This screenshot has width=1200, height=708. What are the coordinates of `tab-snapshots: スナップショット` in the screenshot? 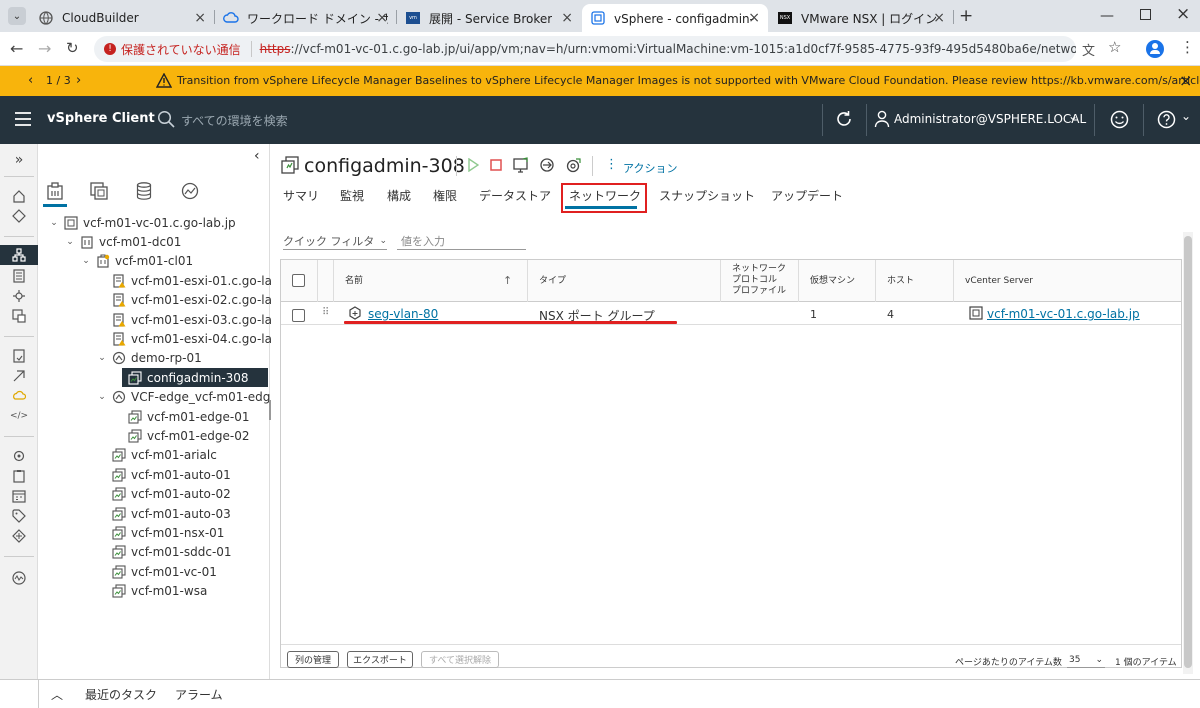 It's located at (707, 195).